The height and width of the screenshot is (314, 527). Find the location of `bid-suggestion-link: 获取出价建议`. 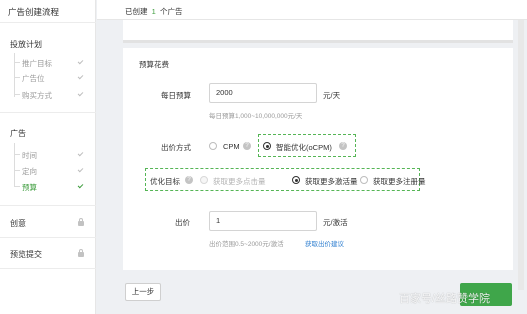

bid-suggestion-link: 获取出价建议 is located at coordinates (324, 243).